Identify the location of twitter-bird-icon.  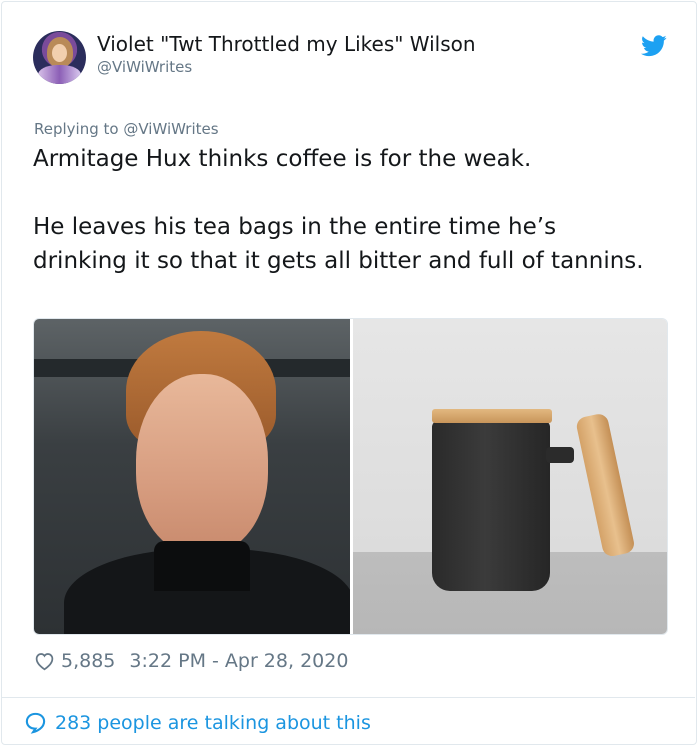
(654, 46).